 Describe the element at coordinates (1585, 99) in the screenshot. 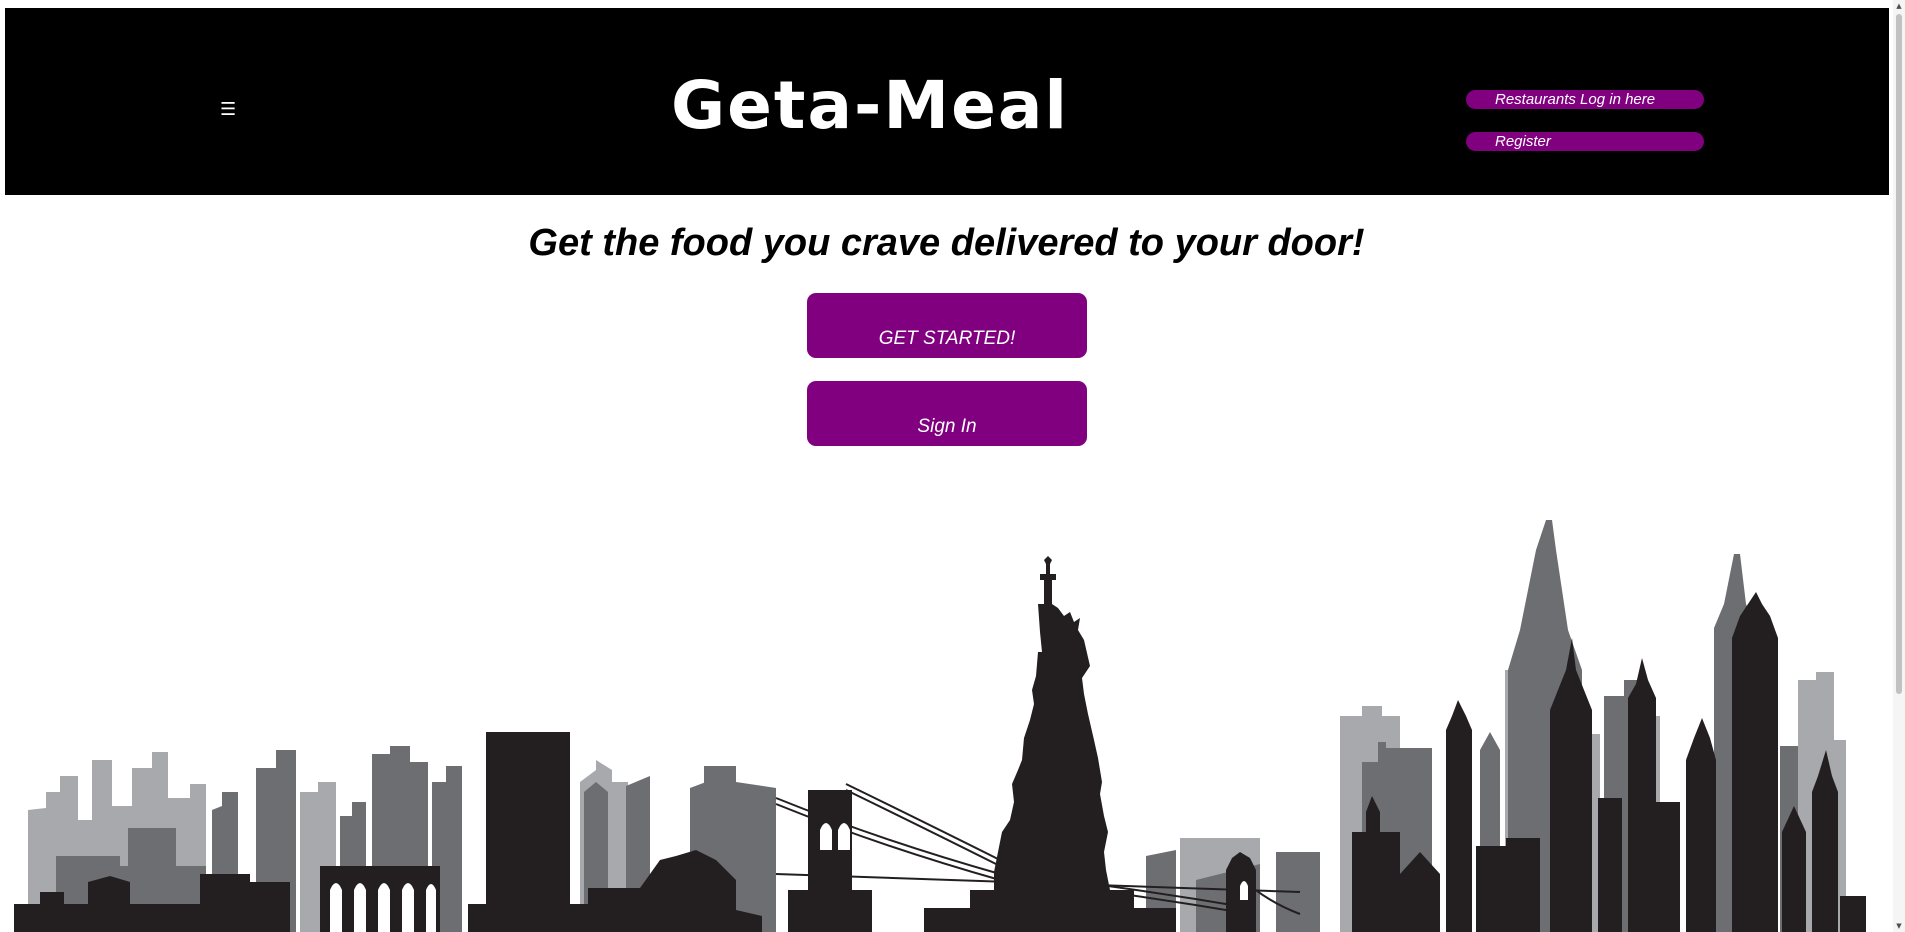

I see `restaurant-login-link: Restaurants Log in here` at that location.